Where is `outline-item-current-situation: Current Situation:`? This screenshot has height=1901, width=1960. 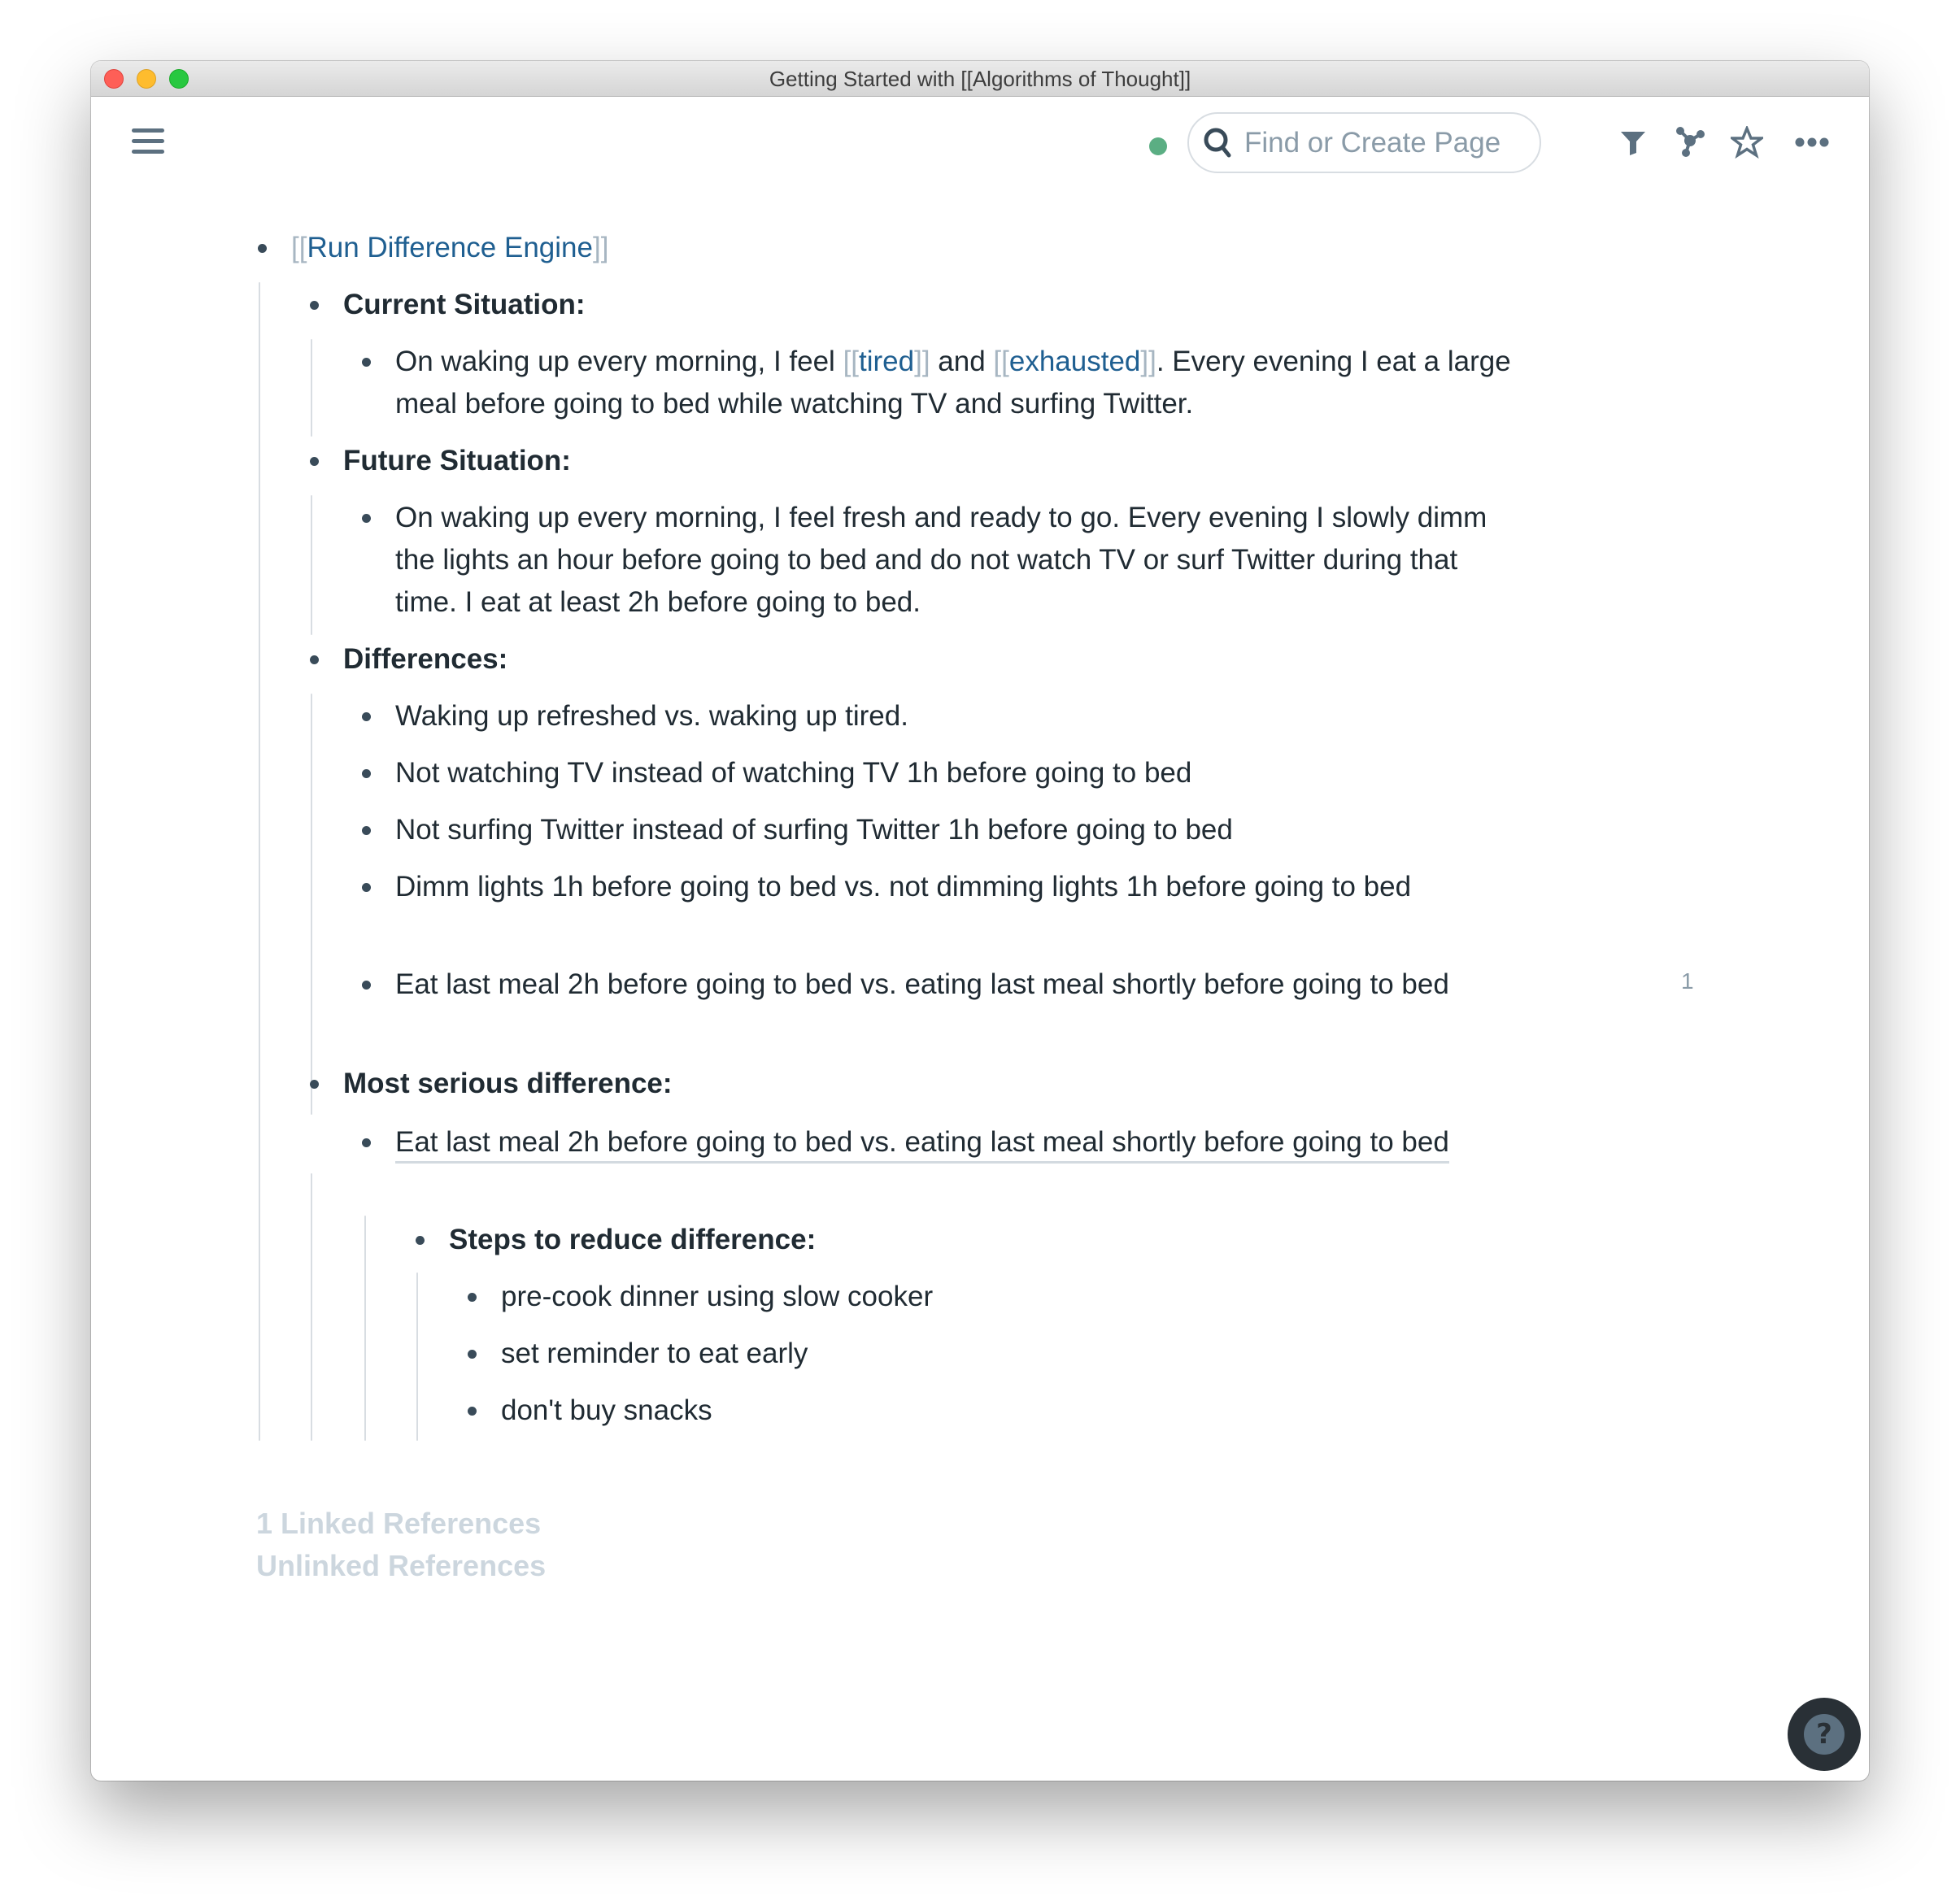 outline-item-current-situation: Current Situation: is located at coordinates (447, 305).